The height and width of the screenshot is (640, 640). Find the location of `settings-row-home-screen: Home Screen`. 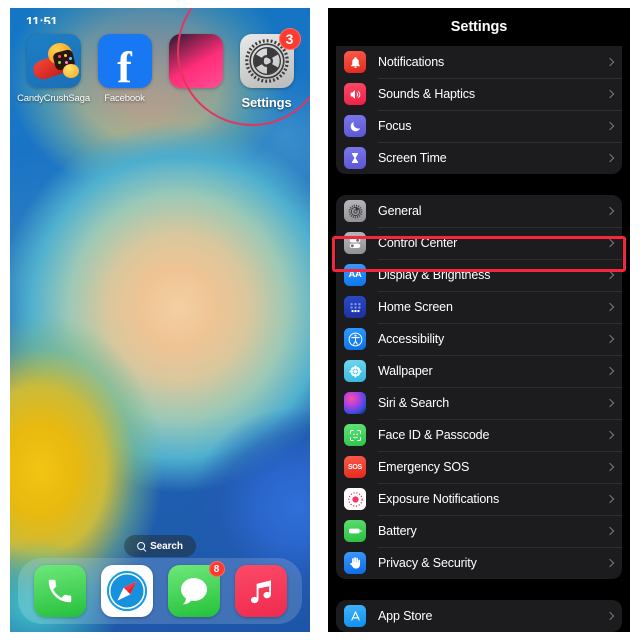

settings-row-home-screen: Home Screen is located at coordinates (479, 307).